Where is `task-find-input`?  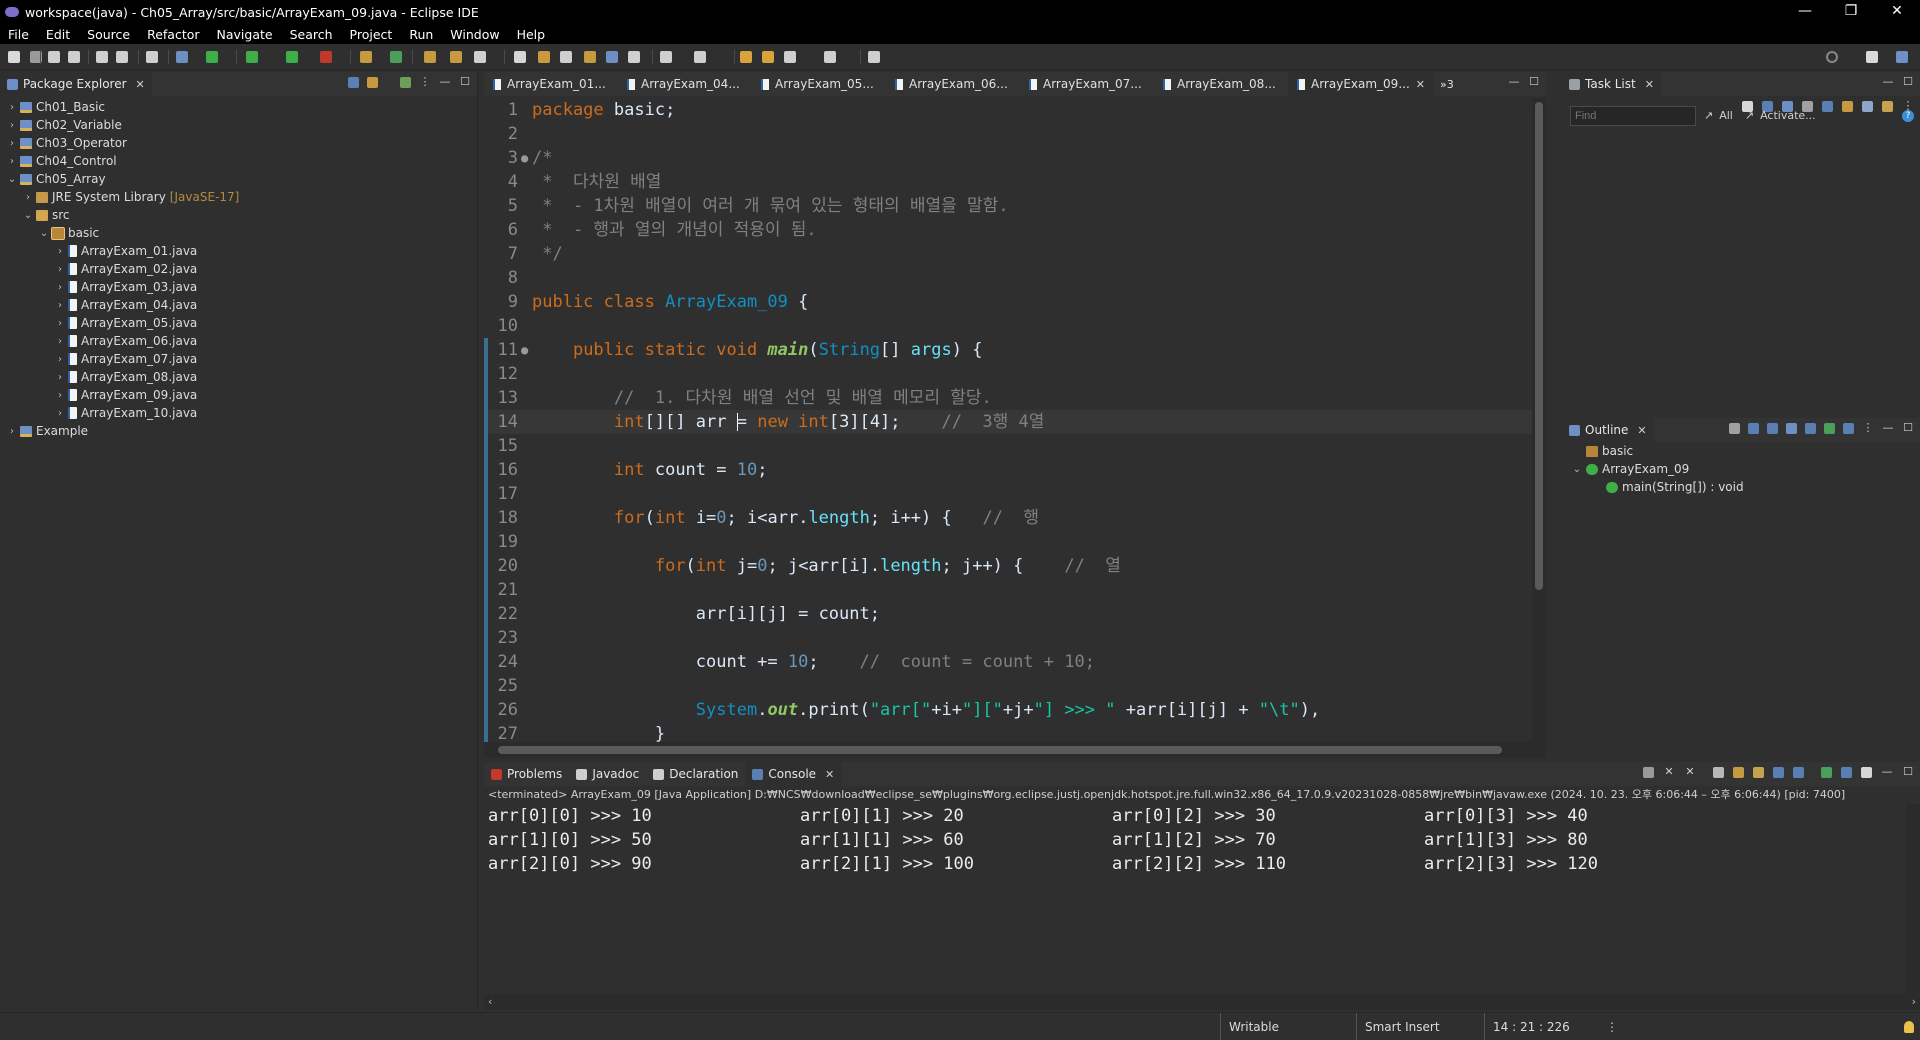
task-find-input is located at coordinates (1633, 116).